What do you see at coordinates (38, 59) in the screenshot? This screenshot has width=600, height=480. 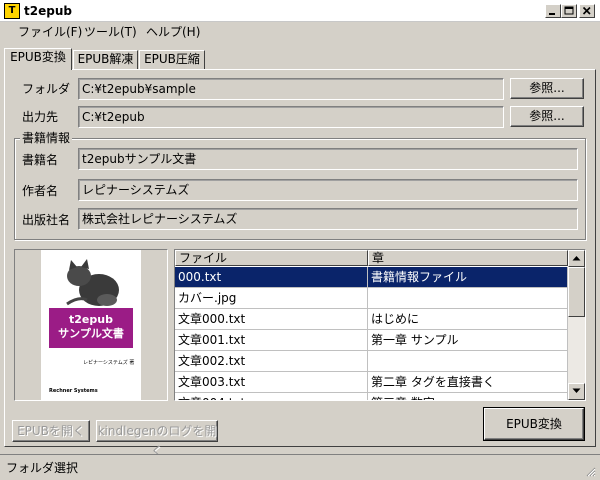 I see `tab-epub-convert: EPUB変換` at bounding box center [38, 59].